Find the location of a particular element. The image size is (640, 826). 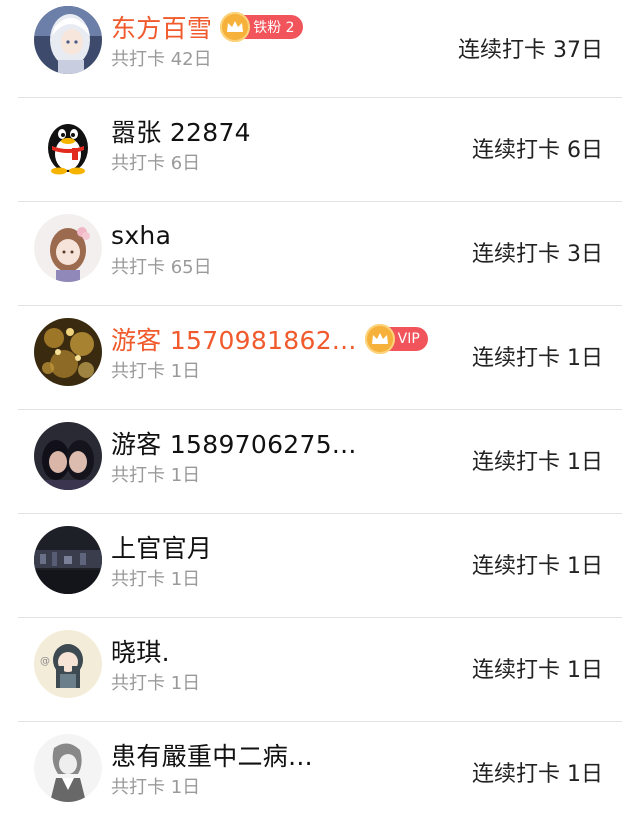

name-line: 游客 1570981862... VIP is located at coordinates (269, 339).